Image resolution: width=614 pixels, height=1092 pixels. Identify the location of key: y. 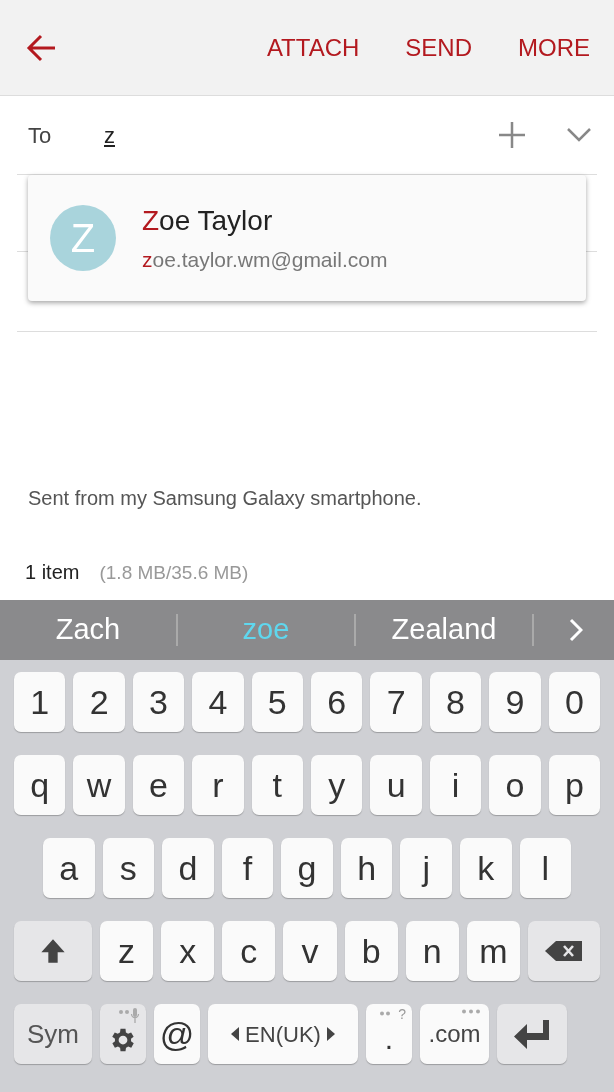
(337, 785).